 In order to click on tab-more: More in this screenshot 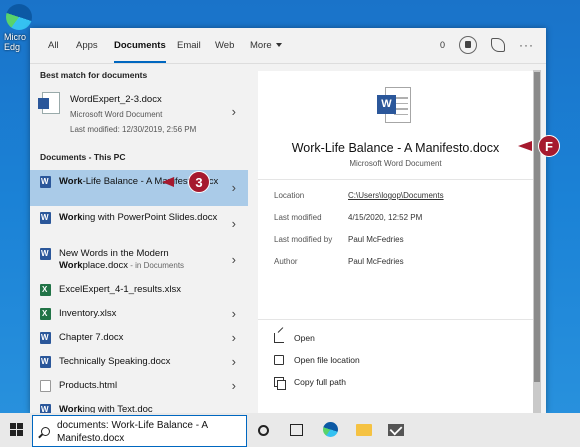, I will do `click(266, 45)`.